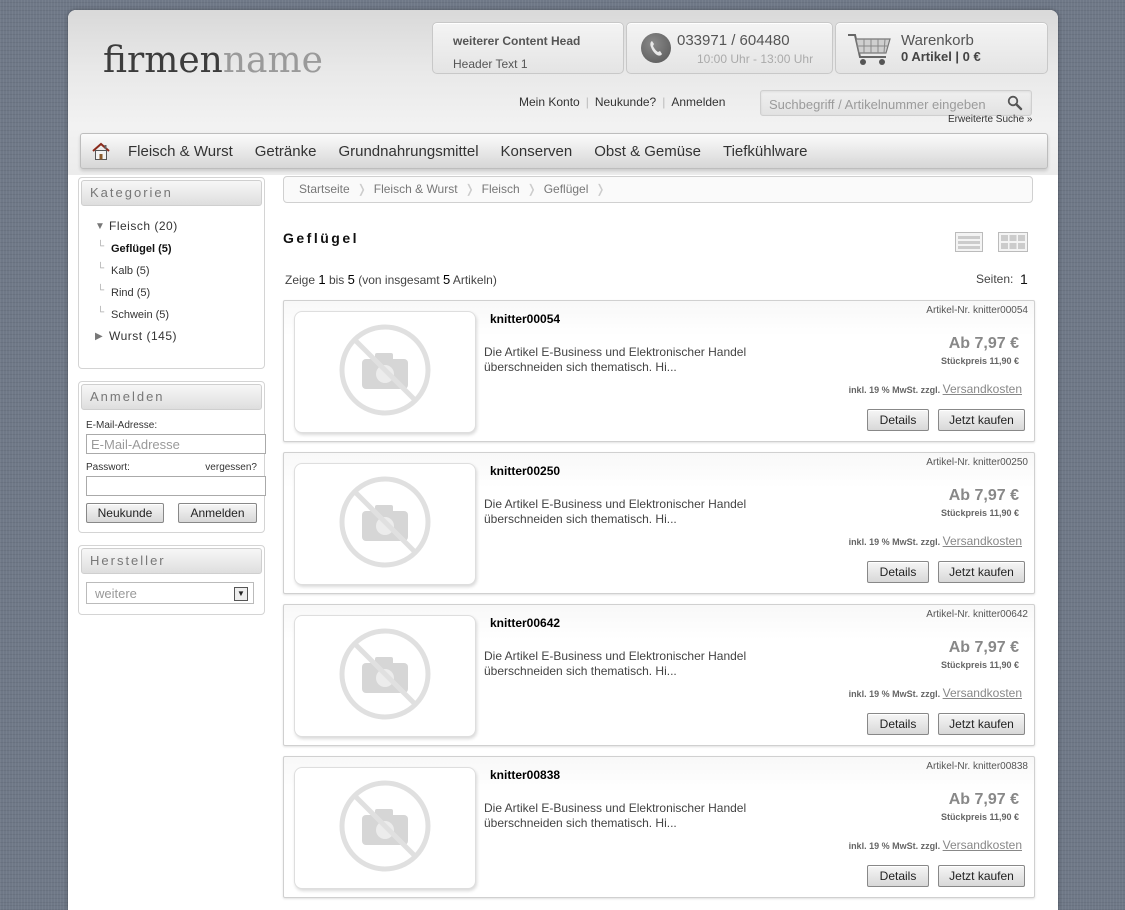 This screenshot has width=1125, height=910. What do you see at coordinates (525, 471) in the screenshot?
I see `product-name: knitter00250` at bounding box center [525, 471].